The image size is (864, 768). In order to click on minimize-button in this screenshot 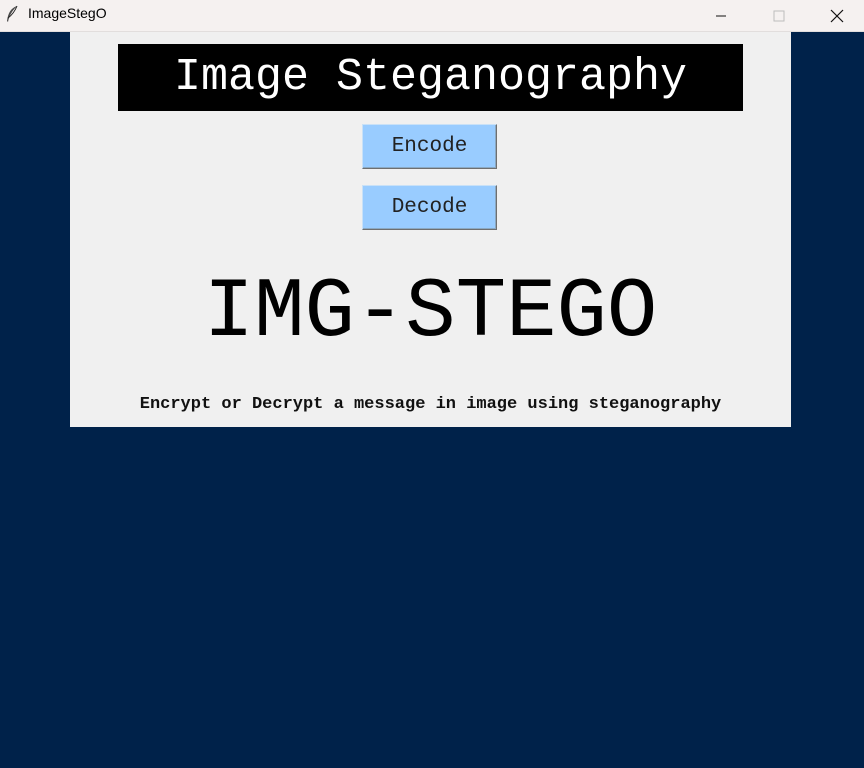, I will do `click(721, 15)`.